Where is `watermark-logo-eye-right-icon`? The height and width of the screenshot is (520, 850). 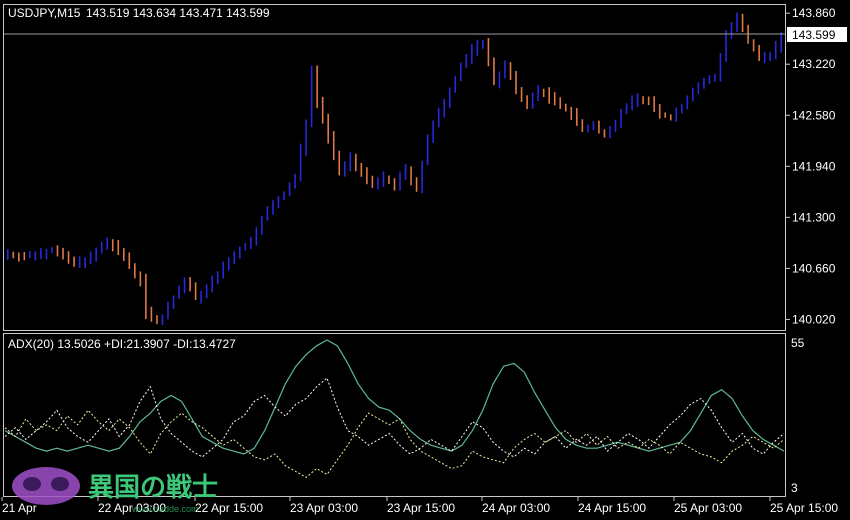 watermark-logo-eye-right-icon is located at coordinates (60, 484).